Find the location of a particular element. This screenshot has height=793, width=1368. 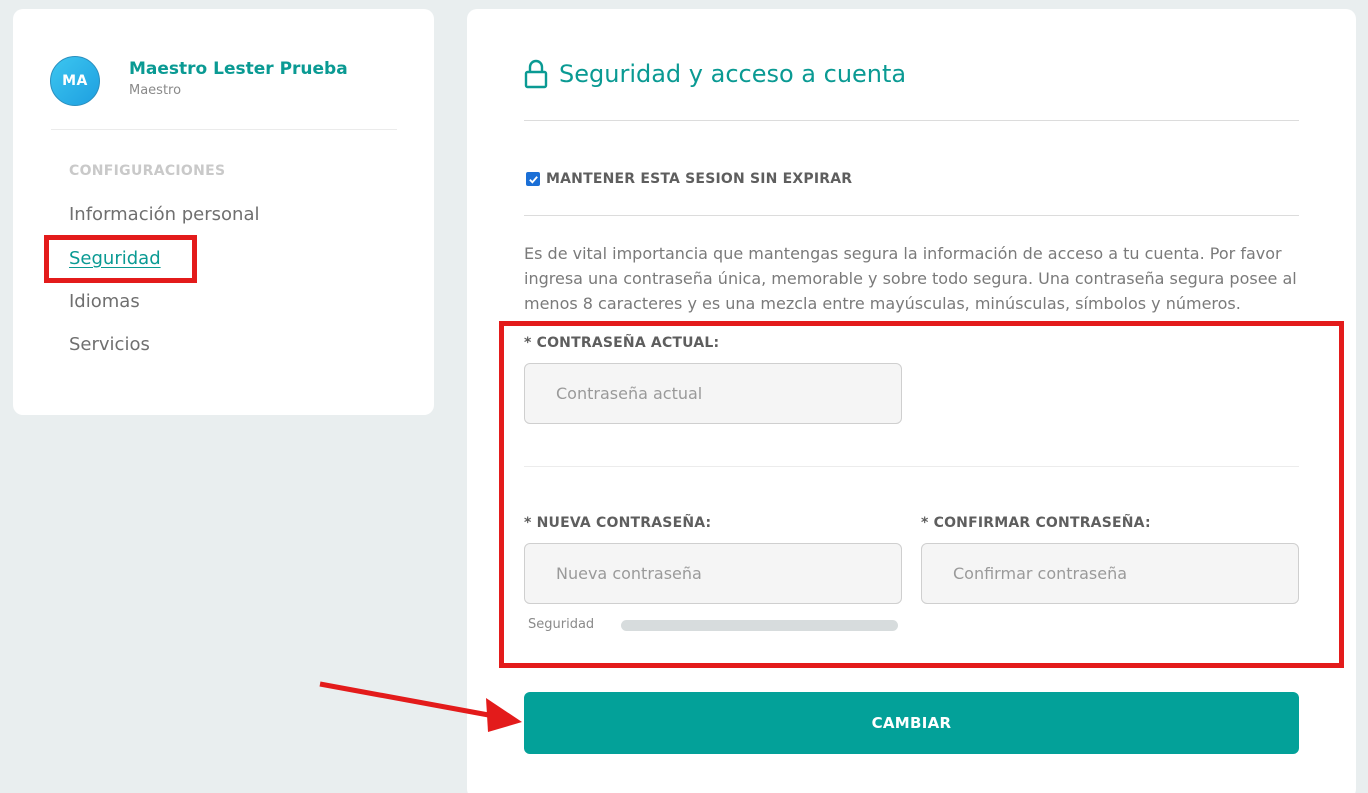

check-icon is located at coordinates (533, 179).